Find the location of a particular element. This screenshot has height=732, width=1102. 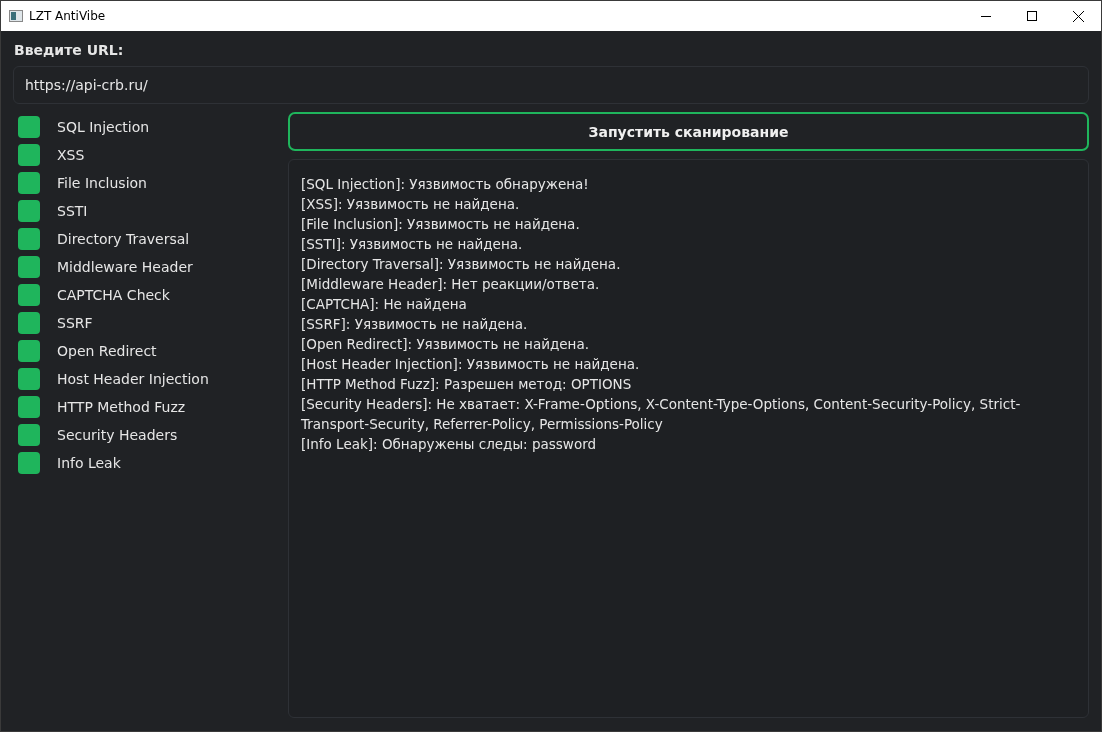

checkbox-label: SSTI is located at coordinates (72, 211).